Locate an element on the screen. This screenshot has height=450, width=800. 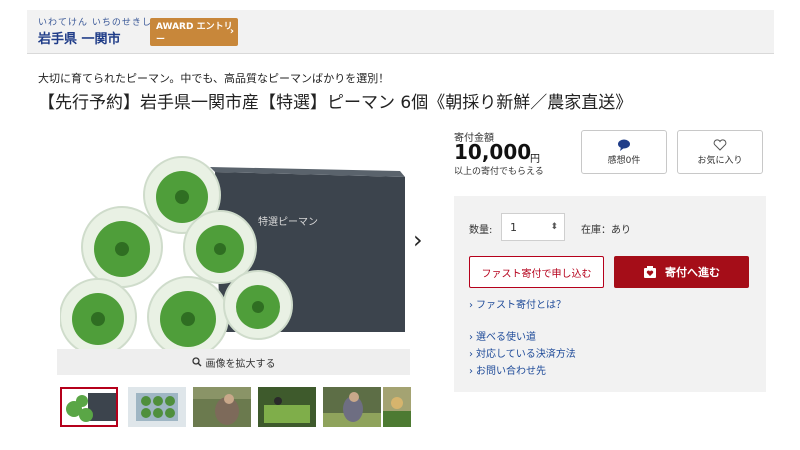
usage-options-link: › 選べる使い道 is located at coordinates (502, 335).